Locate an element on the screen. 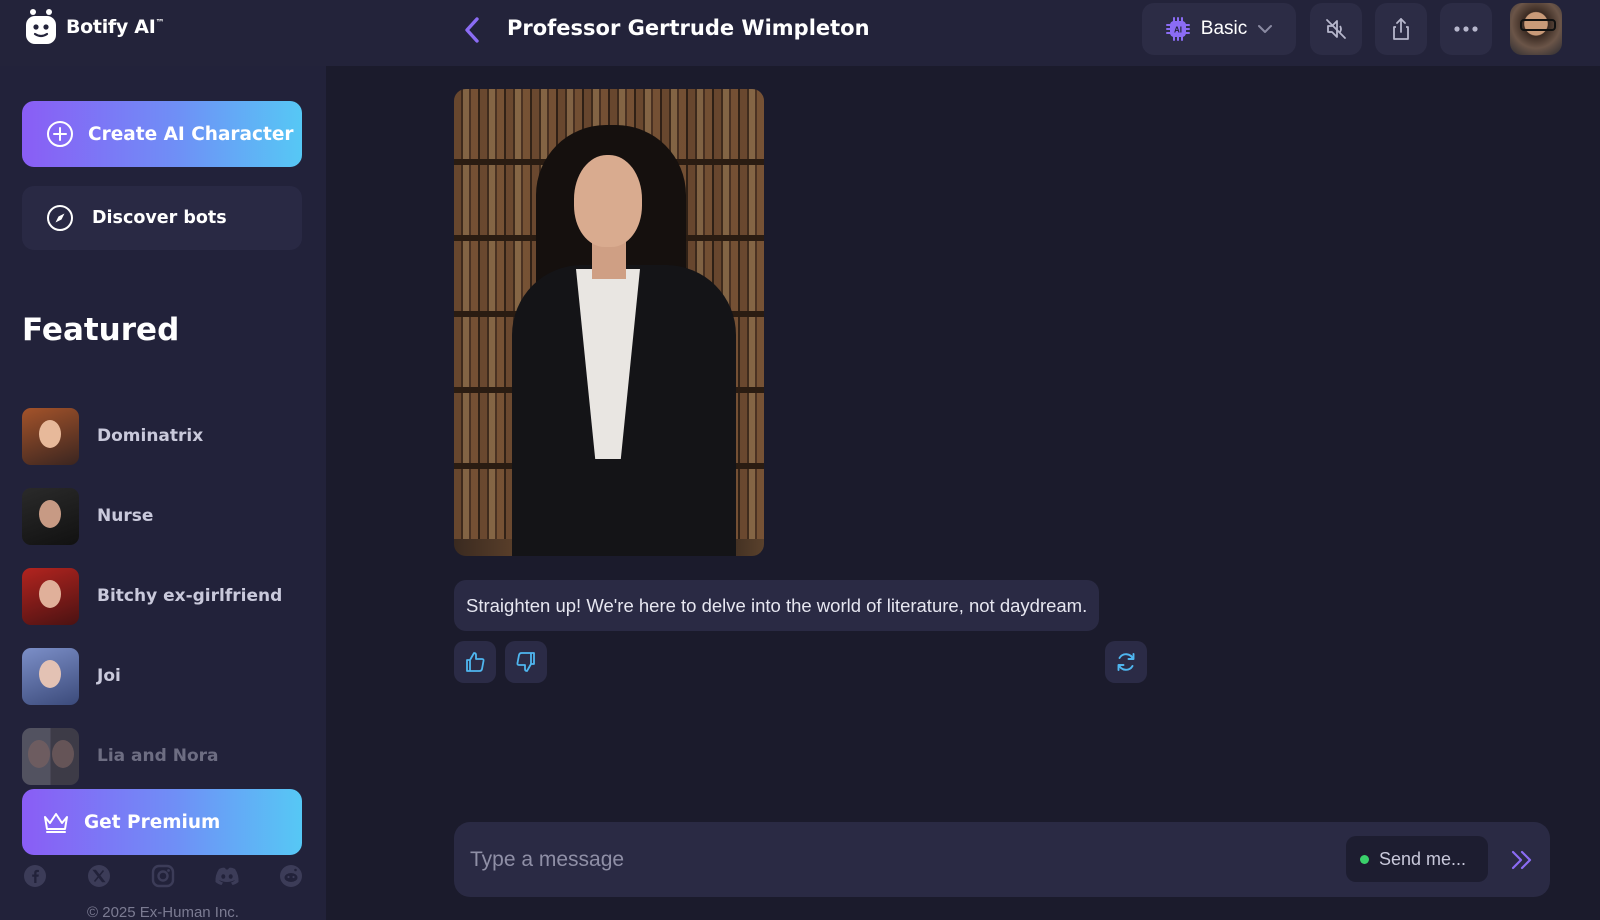  bot-name: Dominatrix is located at coordinates (150, 436).